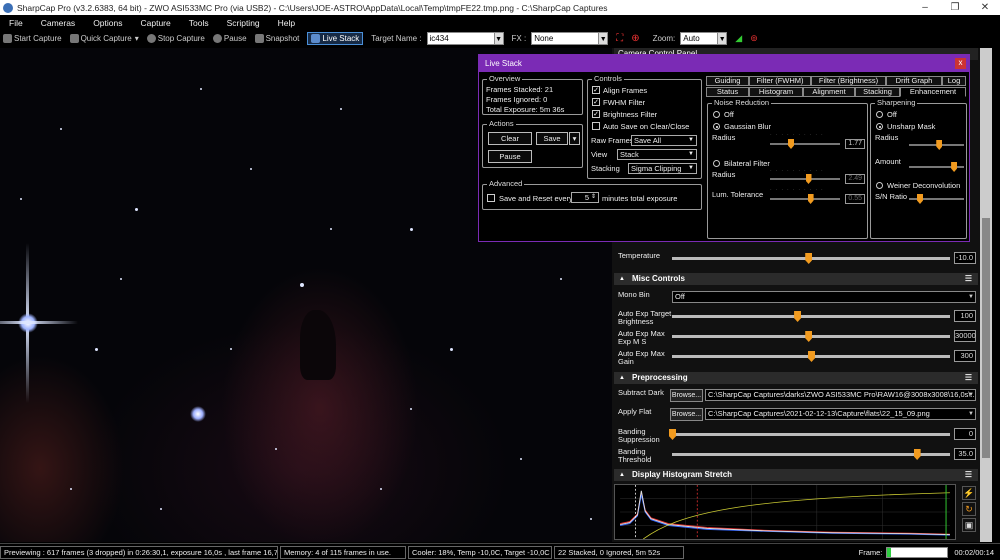 The image size is (1000, 560). Describe the element at coordinates (335, 38) in the screenshot. I see `live-stack-button: Live Stack` at that location.